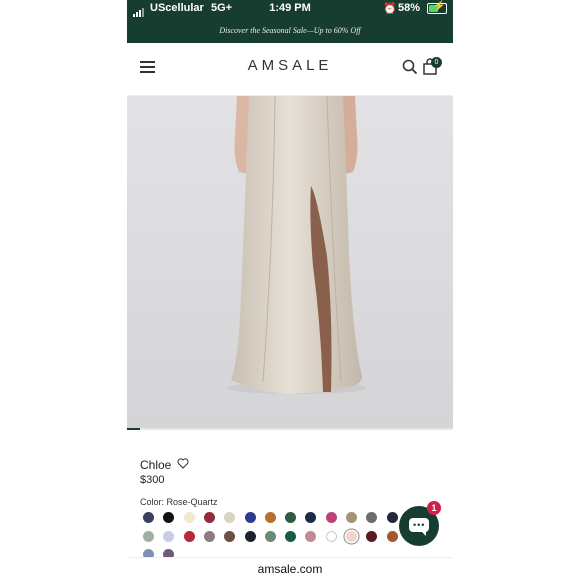 This screenshot has height=580, width=580. I want to click on search-icon, so click(410, 67).